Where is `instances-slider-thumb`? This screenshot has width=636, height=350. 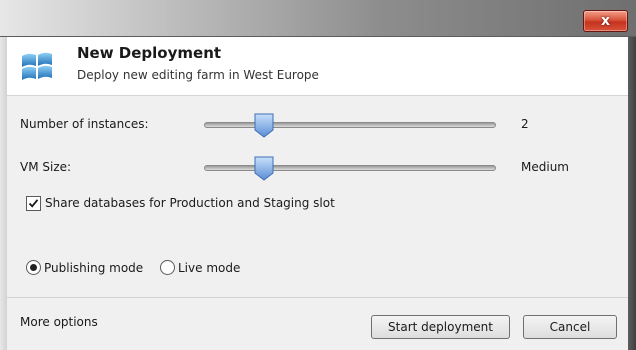
instances-slider-thumb is located at coordinates (264, 125).